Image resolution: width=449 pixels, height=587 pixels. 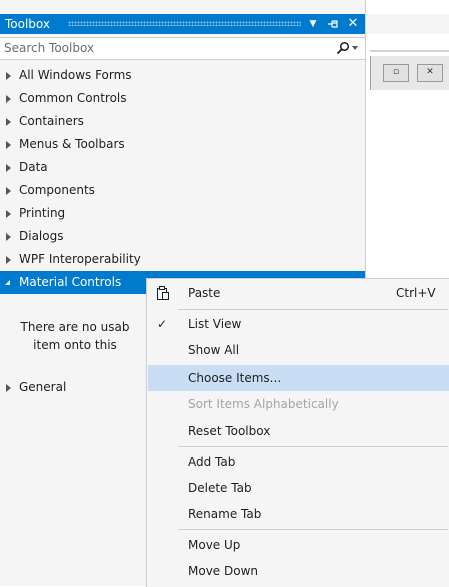 What do you see at coordinates (182, 236) in the screenshot?
I see `category-dialogs: Dialogs` at bounding box center [182, 236].